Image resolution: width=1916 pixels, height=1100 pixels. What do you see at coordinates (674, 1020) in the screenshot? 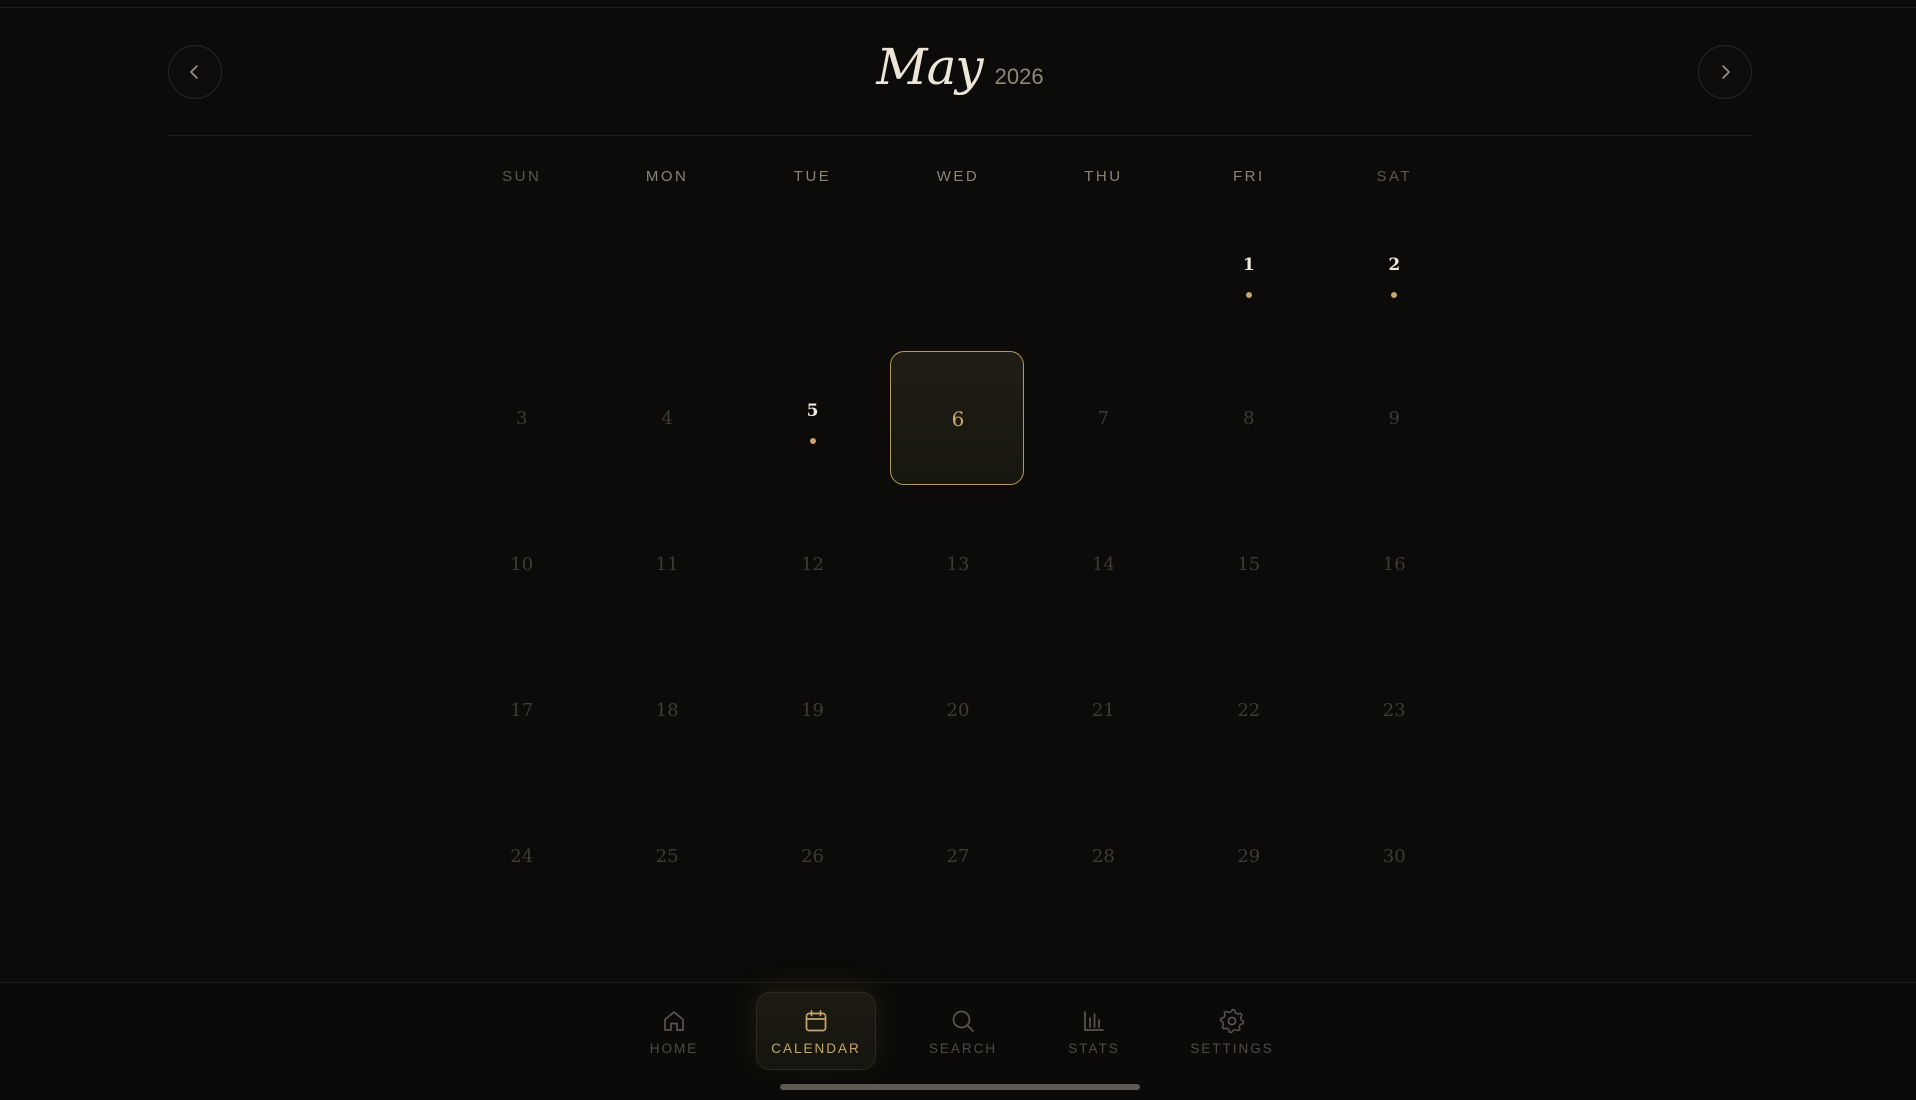
I see `home-icon` at bounding box center [674, 1020].